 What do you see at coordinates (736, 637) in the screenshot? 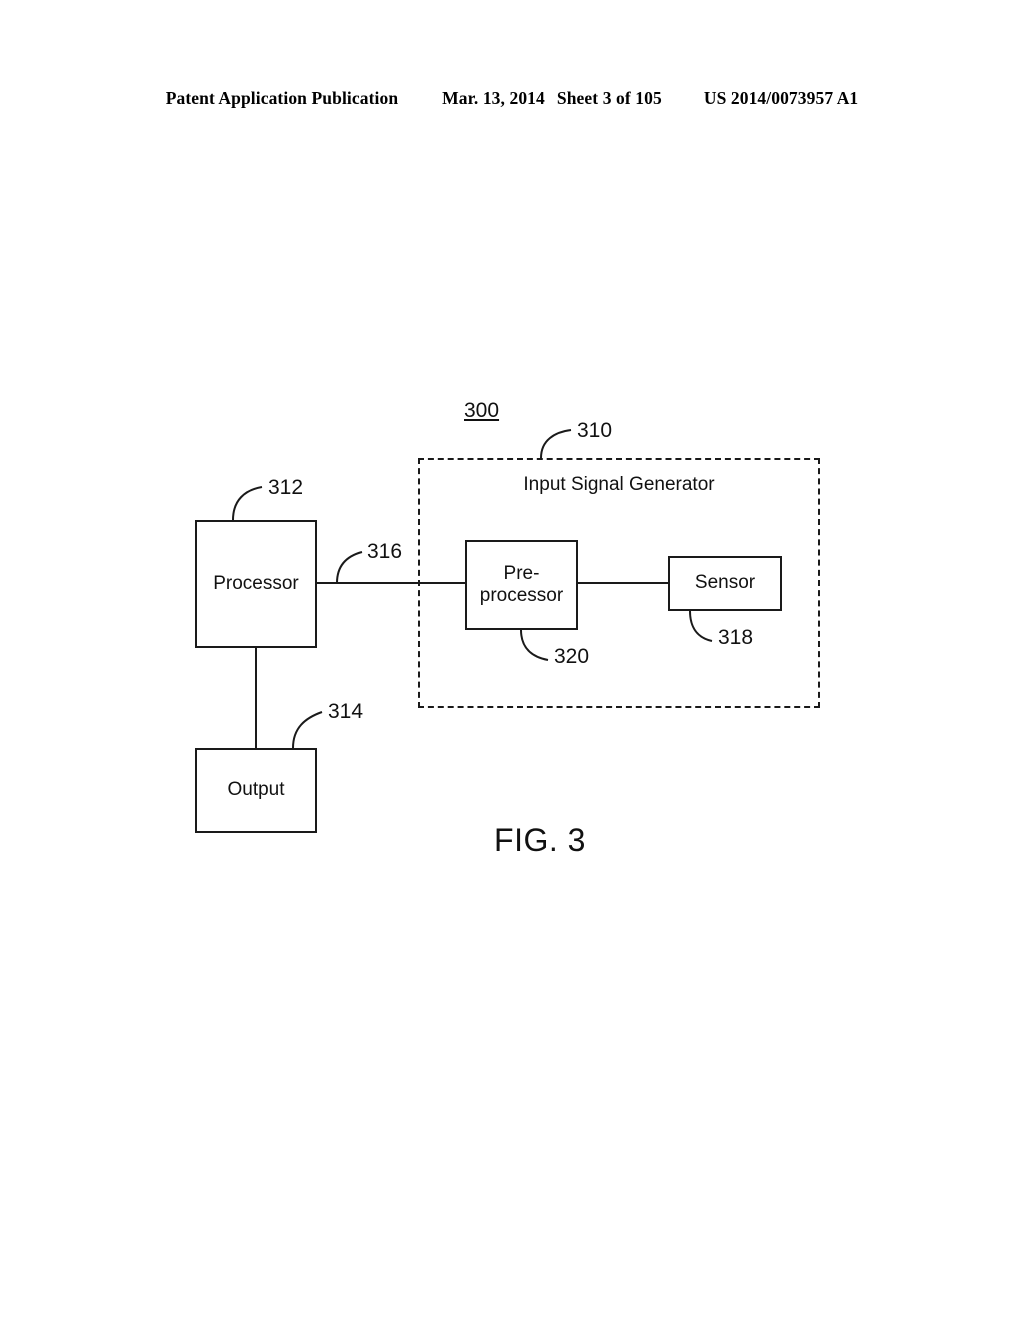
I see `reference-numeral-318: 318` at bounding box center [736, 637].